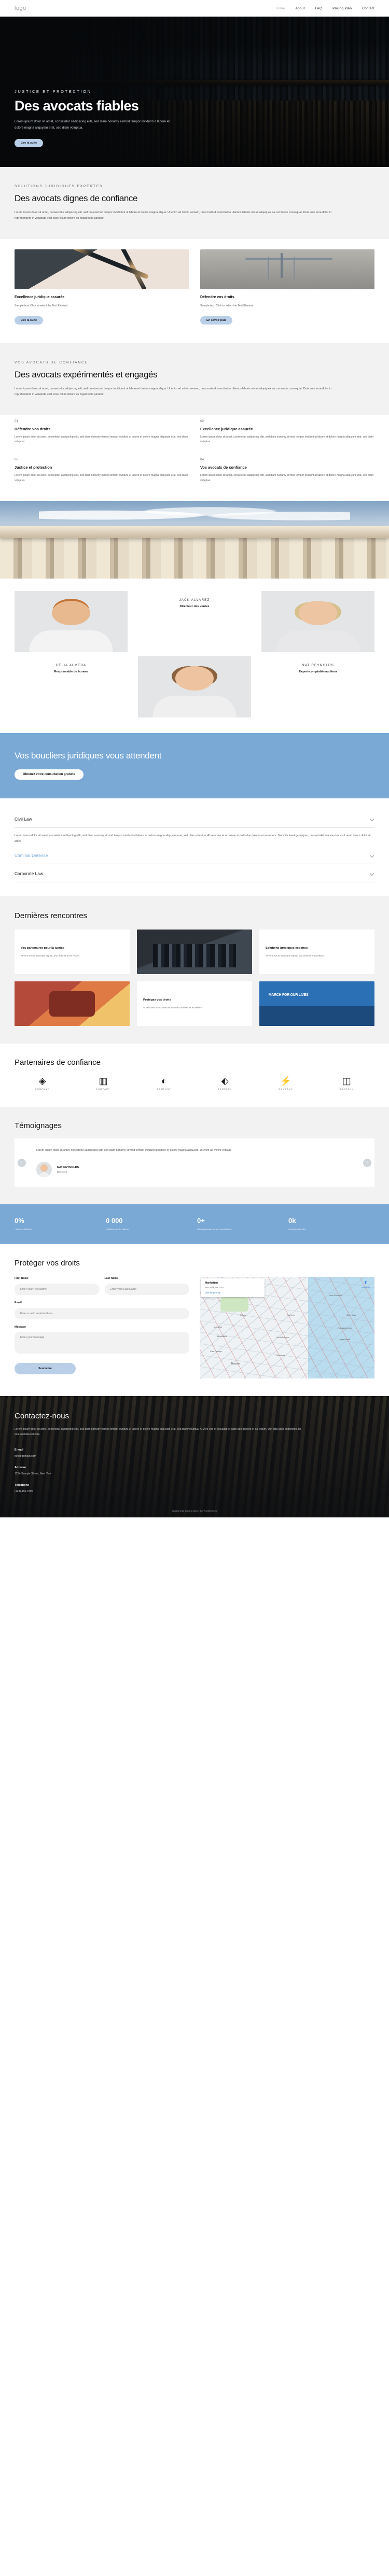 The image size is (389, 2576). What do you see at coordinates (195, 1456) in the screenshot?
I see `footer-contact-value: info@domain.com` at bounding box center [195, 1456].